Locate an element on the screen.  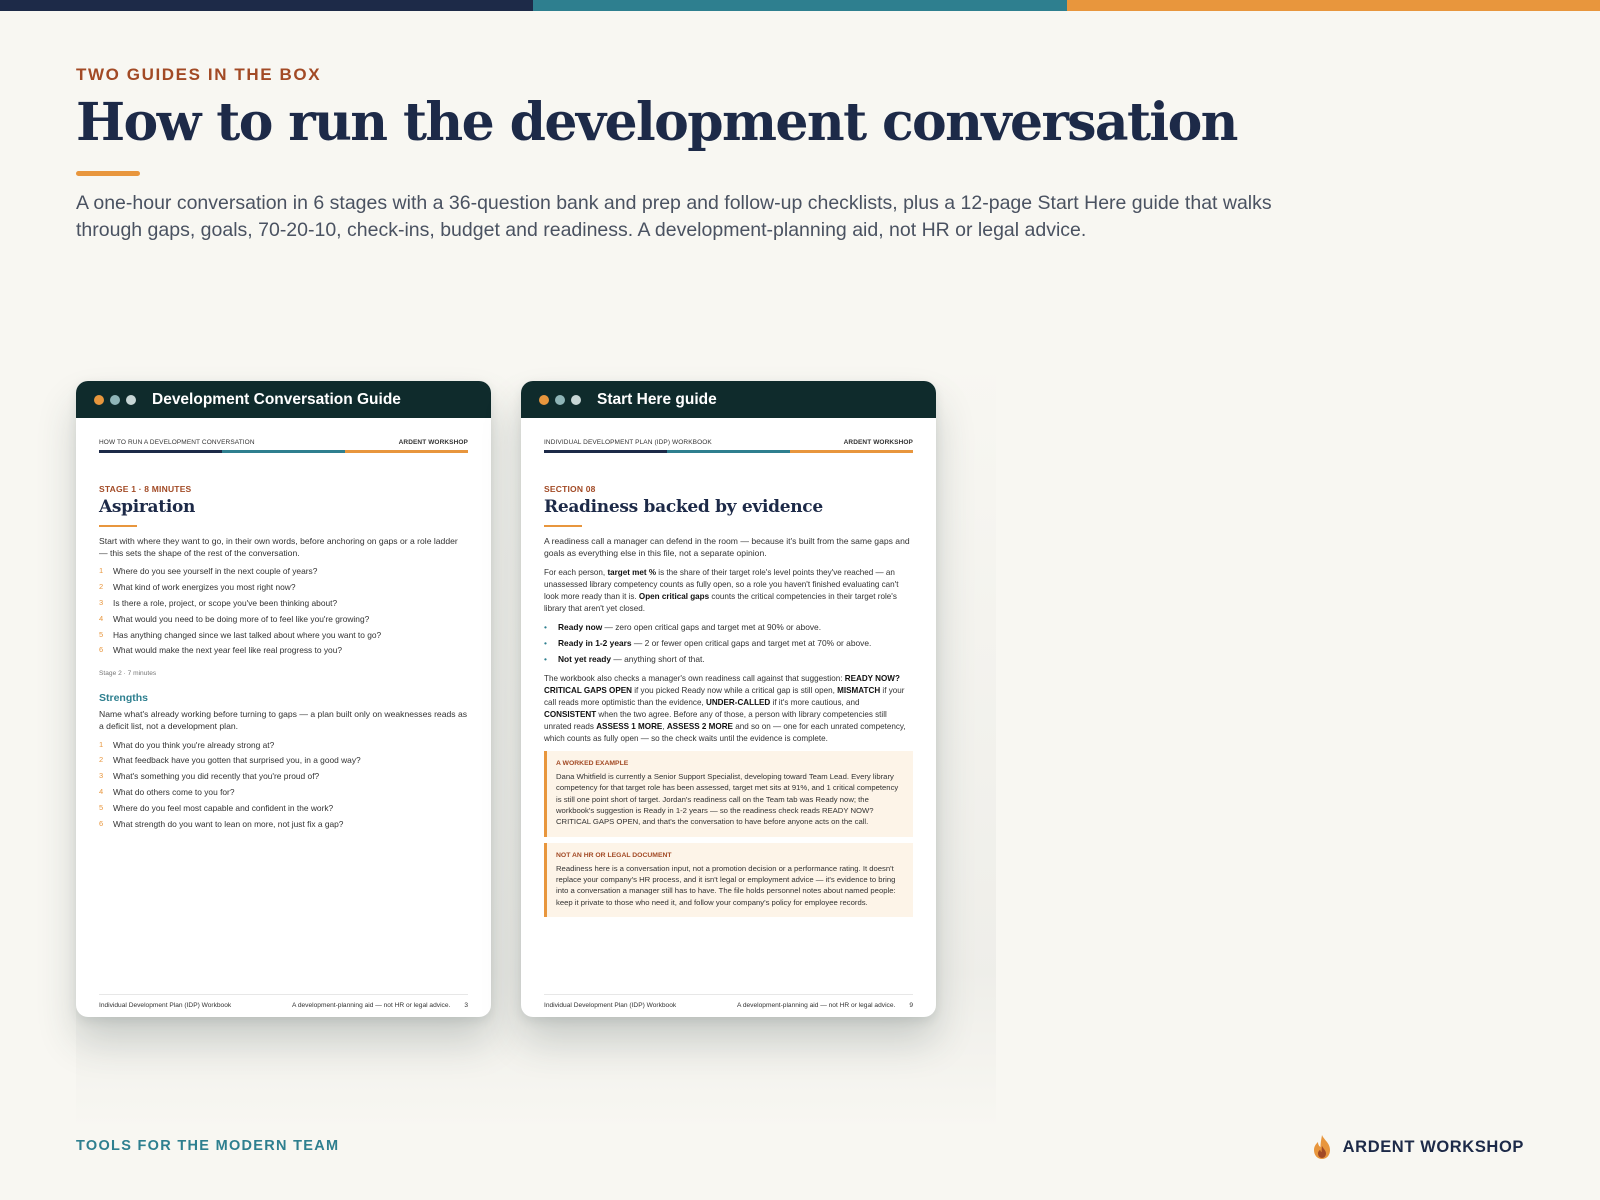
page-title: How to run the development conversation is located at coordinates (657, 122).